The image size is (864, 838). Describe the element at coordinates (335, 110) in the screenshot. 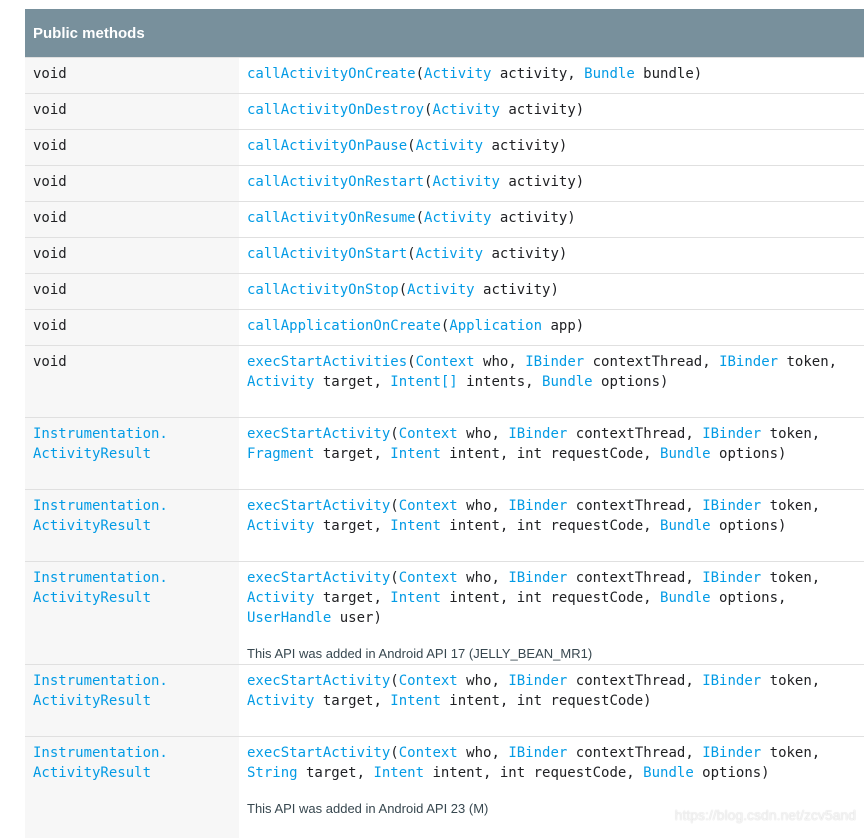

I see `method-name-link: callActivityOnDestroy` at that location.